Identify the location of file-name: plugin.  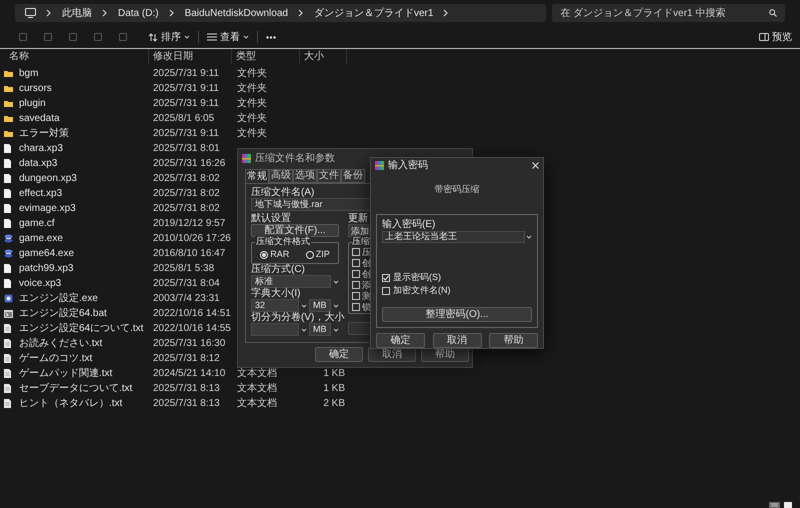
(32, 103).